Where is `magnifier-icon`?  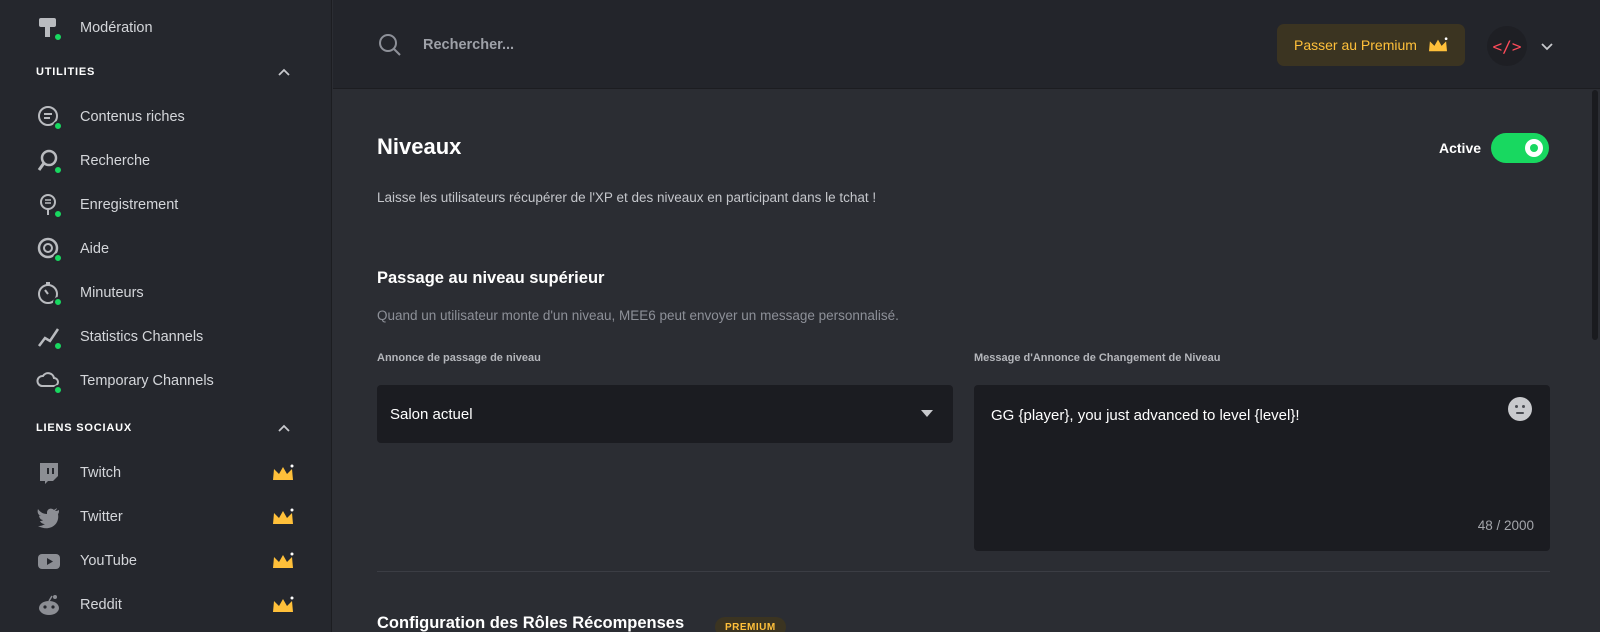 magnifier-icon is located at coordinates (49, 161).